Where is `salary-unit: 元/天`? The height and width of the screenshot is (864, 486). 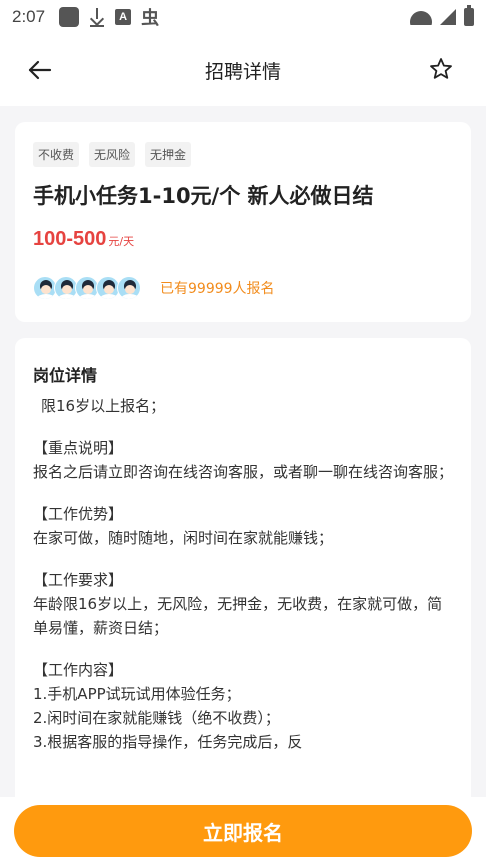 salary-unit: 元/天 is located at coordinates (121, 241).